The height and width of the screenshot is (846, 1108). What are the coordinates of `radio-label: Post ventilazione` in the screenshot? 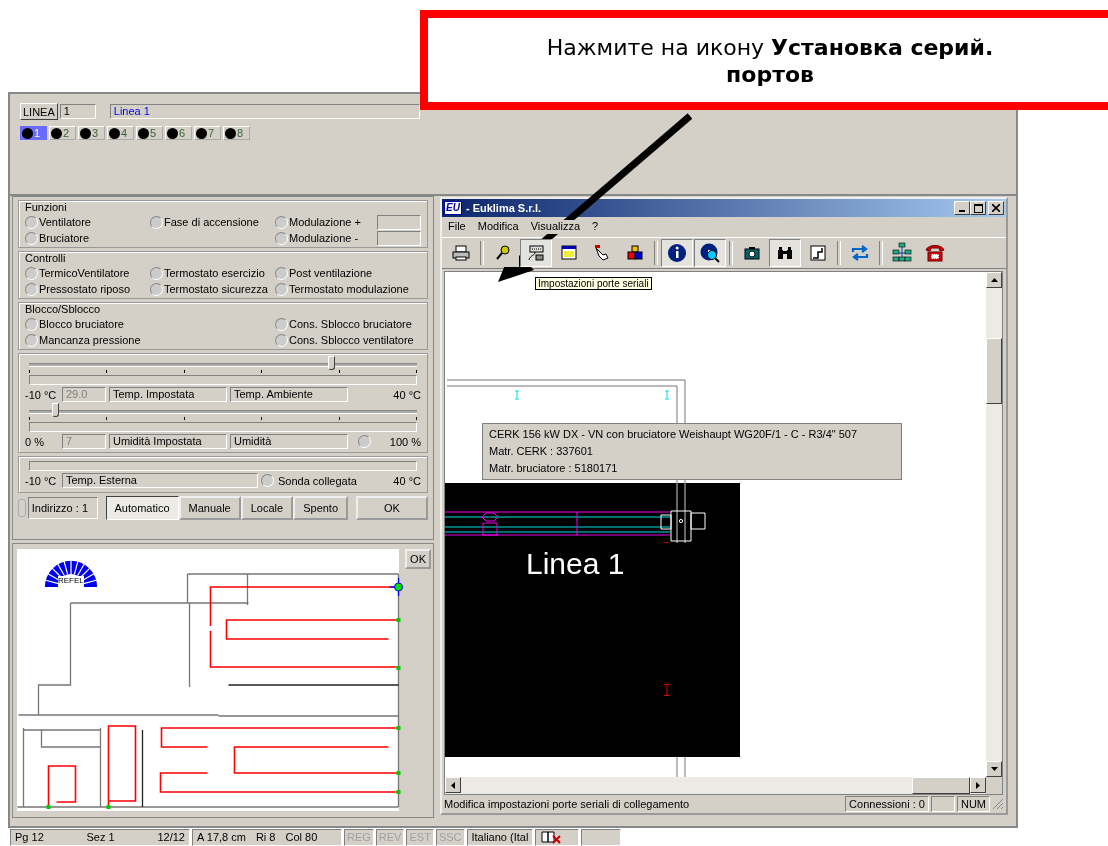 It's located at (331, 273).